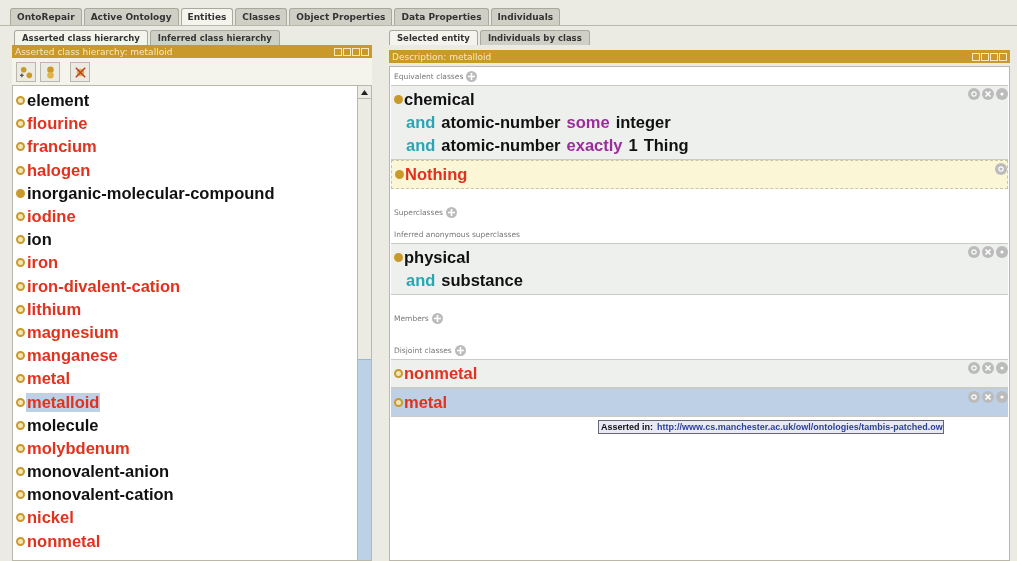  I want to click on tooltip-label: Asserted in:, so click(627, 427).